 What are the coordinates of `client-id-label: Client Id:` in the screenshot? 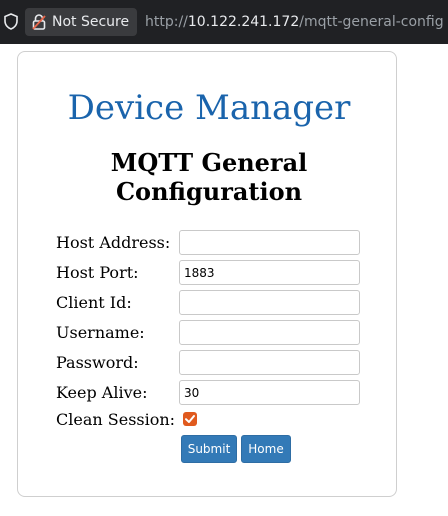 It's located at (94, 302).